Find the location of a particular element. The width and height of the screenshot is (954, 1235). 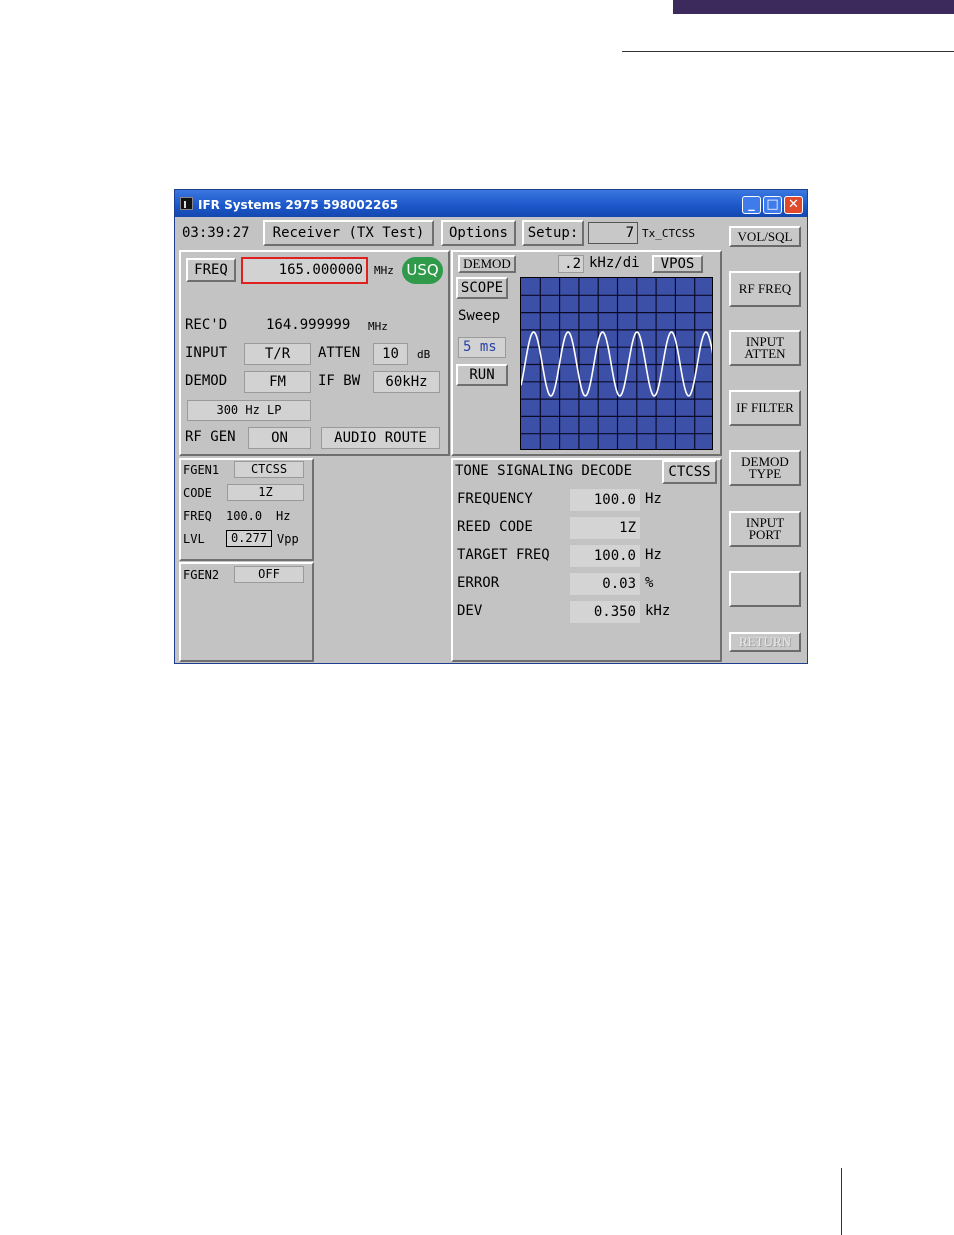

scope-scale-field: .2 is located at coordinates (571, 264).